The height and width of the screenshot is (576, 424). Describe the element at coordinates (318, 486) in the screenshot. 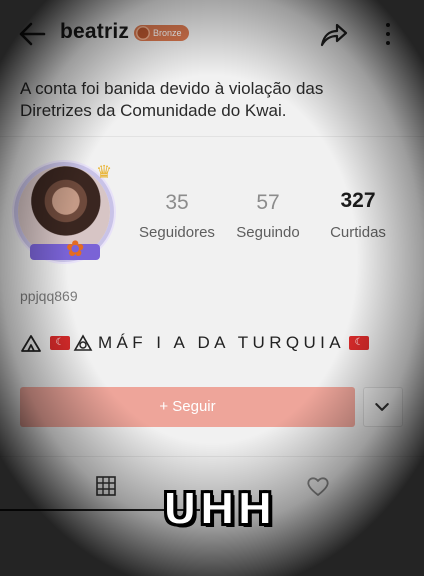

I see `heart-icon` at that location.